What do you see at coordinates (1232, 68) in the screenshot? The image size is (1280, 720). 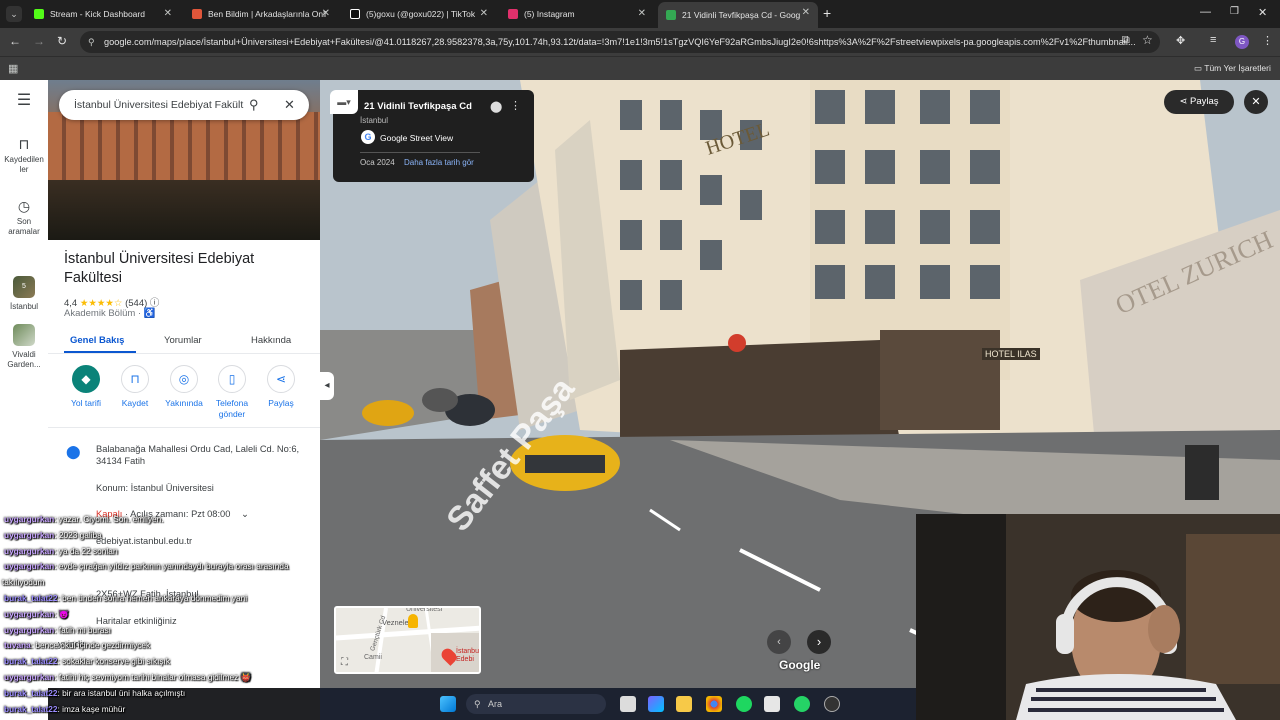 I see `all-bookmarks: ▭ Tüm Yer İşaretleri` at bounding box center [1232, 68].